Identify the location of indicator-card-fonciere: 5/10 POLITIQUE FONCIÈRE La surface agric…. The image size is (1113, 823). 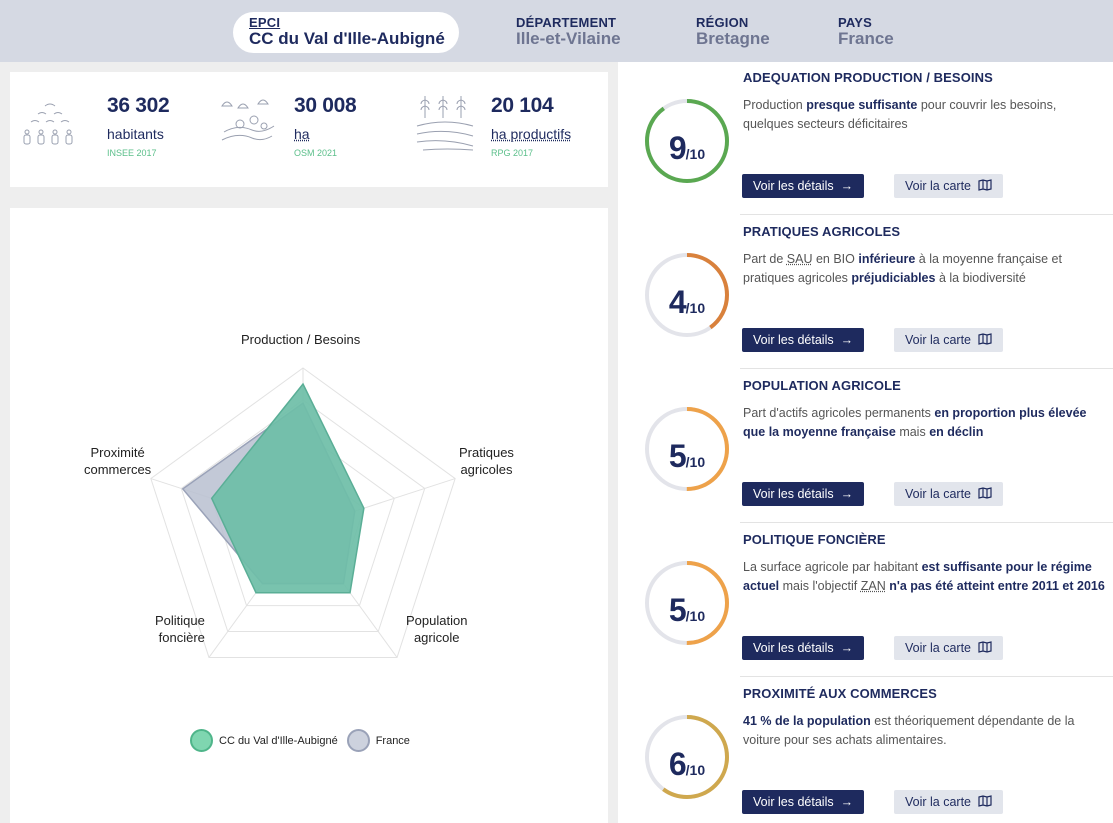
(865, 601).